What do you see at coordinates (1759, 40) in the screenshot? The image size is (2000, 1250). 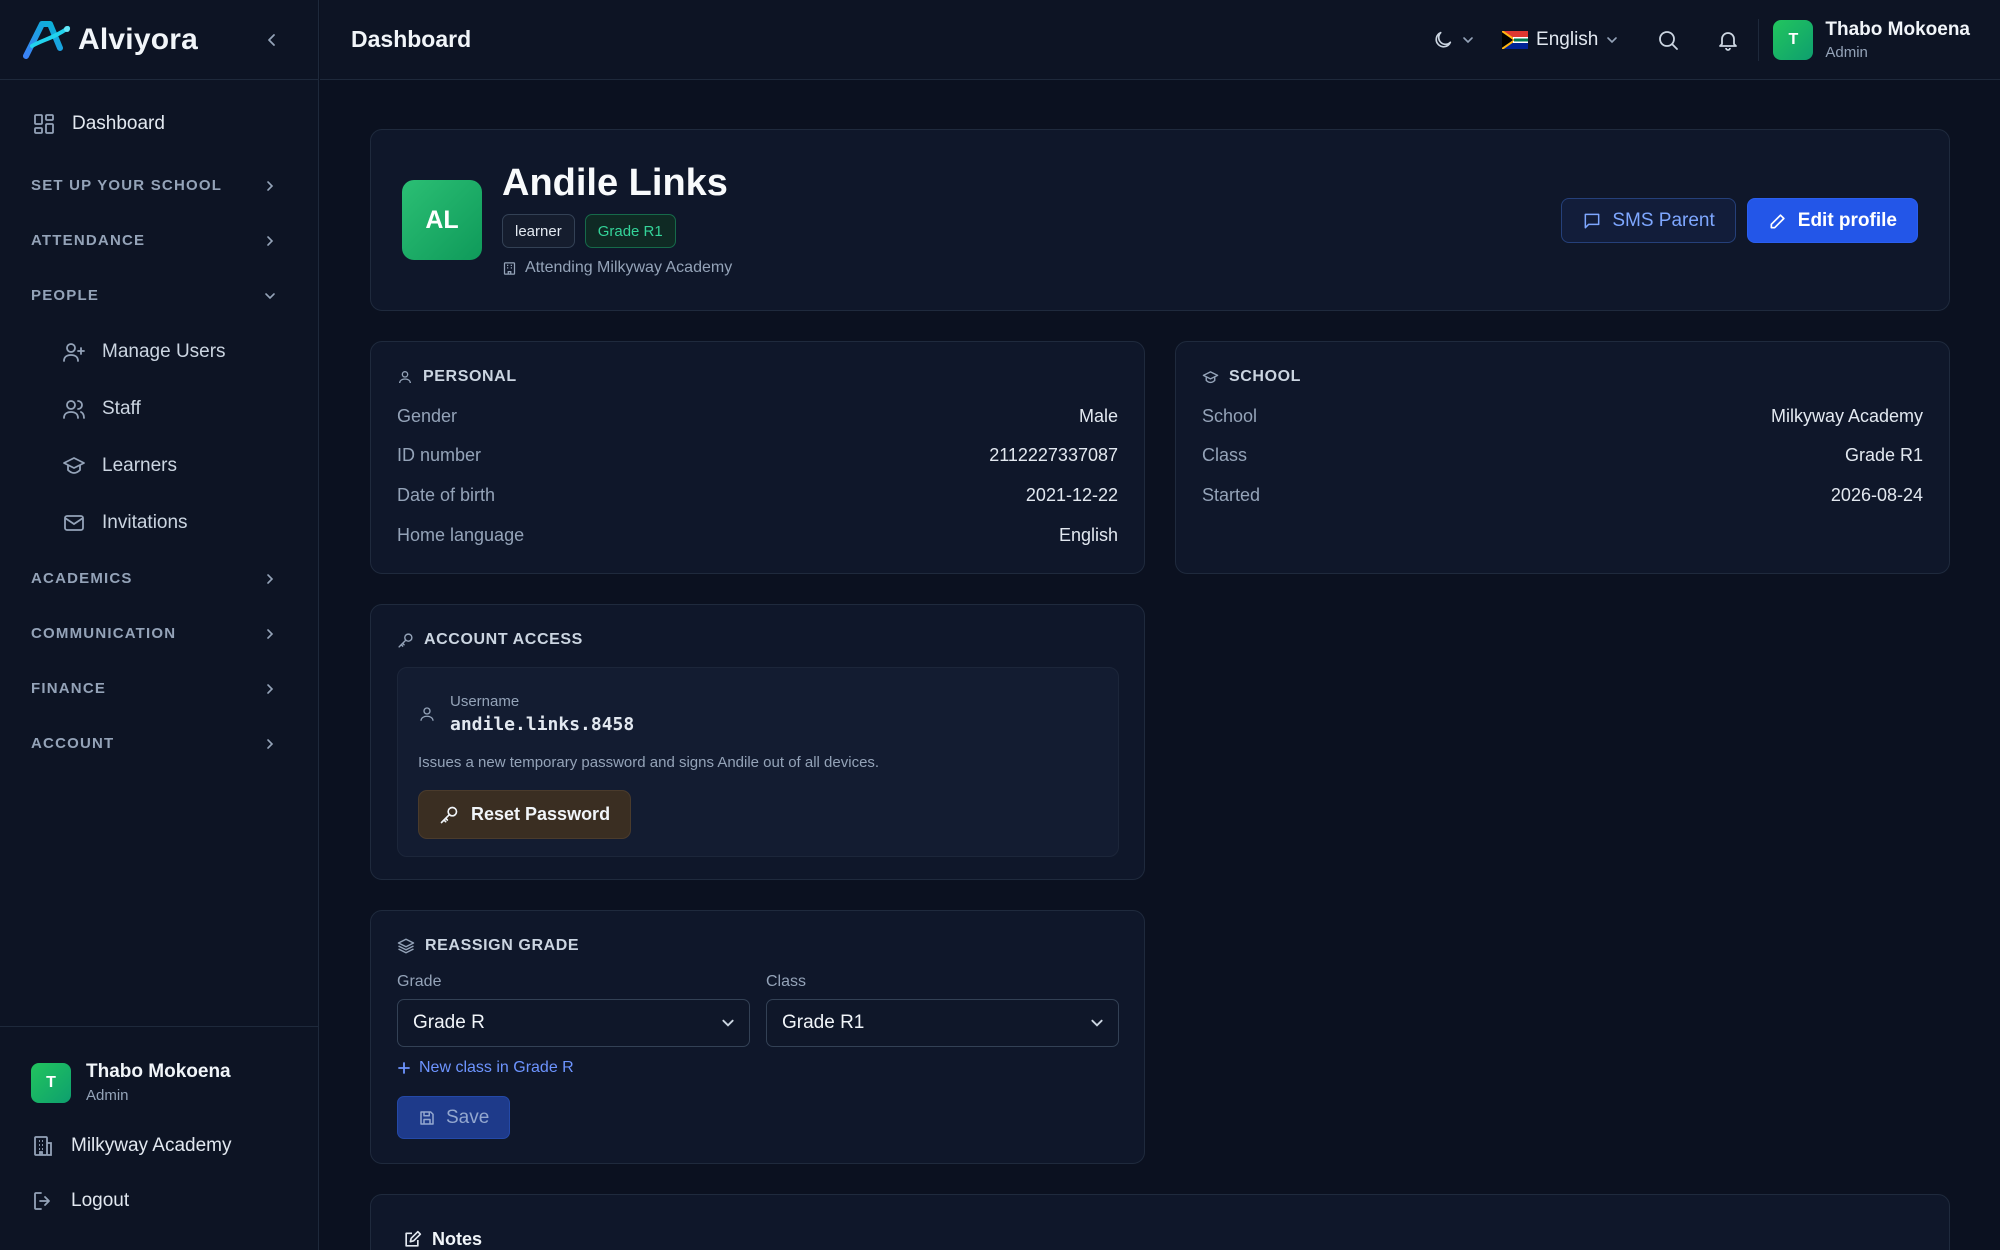 I see `divider` at bounding box center [1759, 40].